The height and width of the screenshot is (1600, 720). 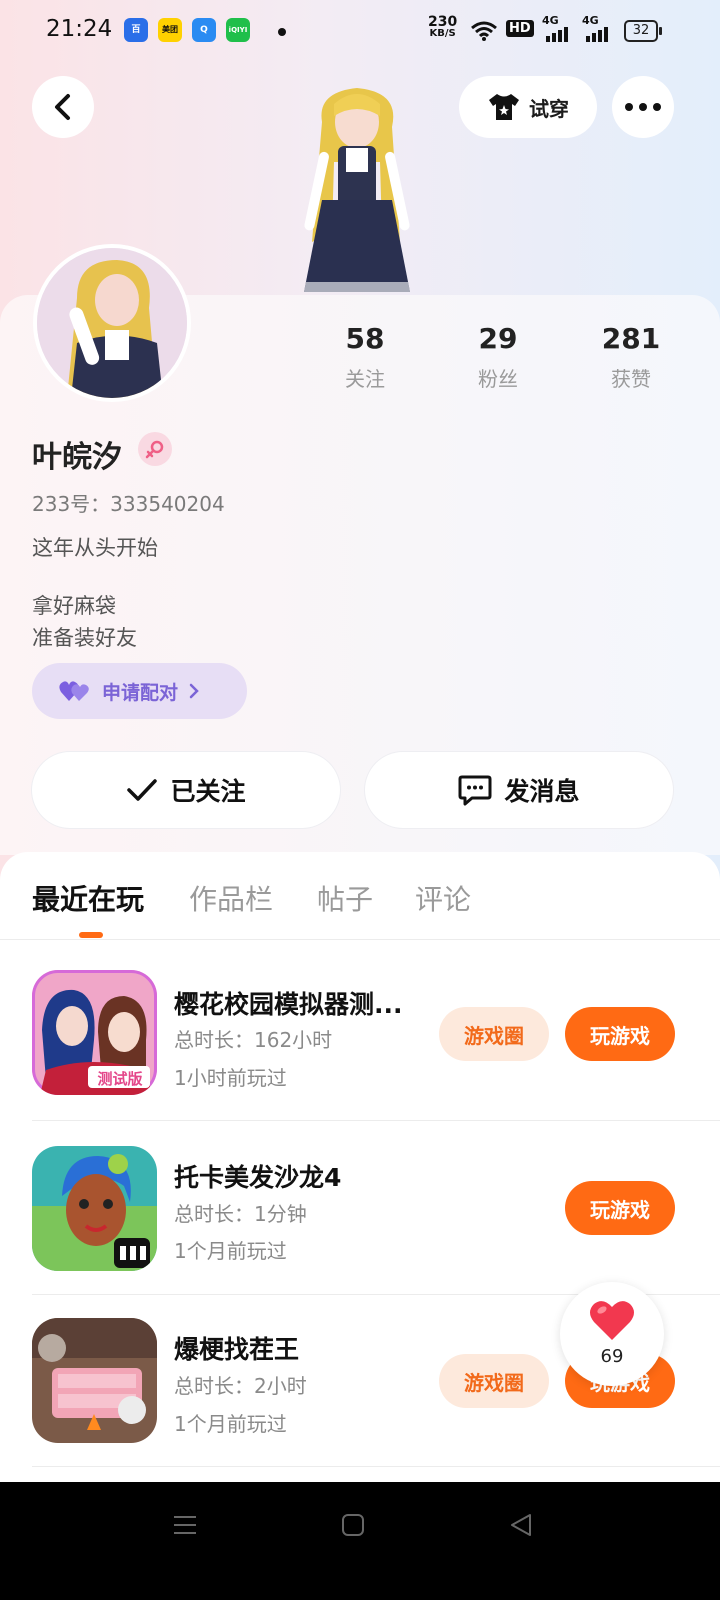 What do you see at coordinates (631, 338) in the screenshot?
I see `likes-count: 281` at bounding box center [631, 338].